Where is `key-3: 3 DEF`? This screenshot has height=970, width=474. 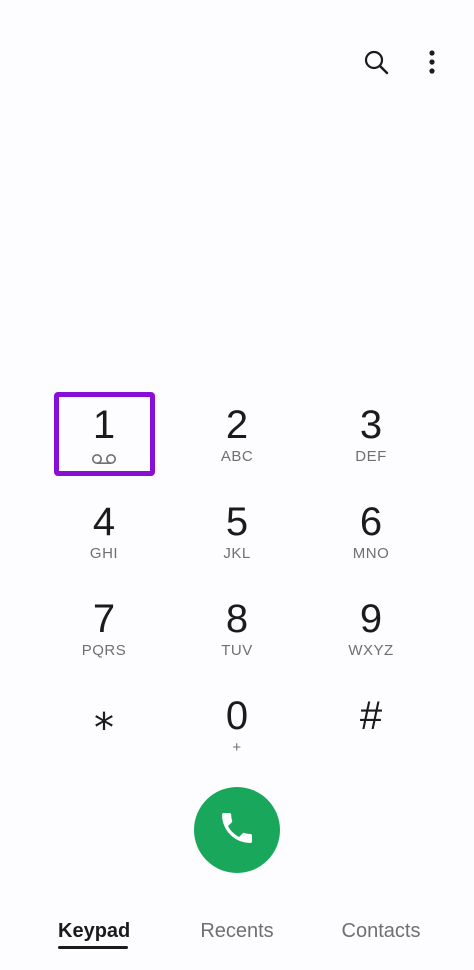 key-3: 3 DEF is located at coordinates (371, 432).